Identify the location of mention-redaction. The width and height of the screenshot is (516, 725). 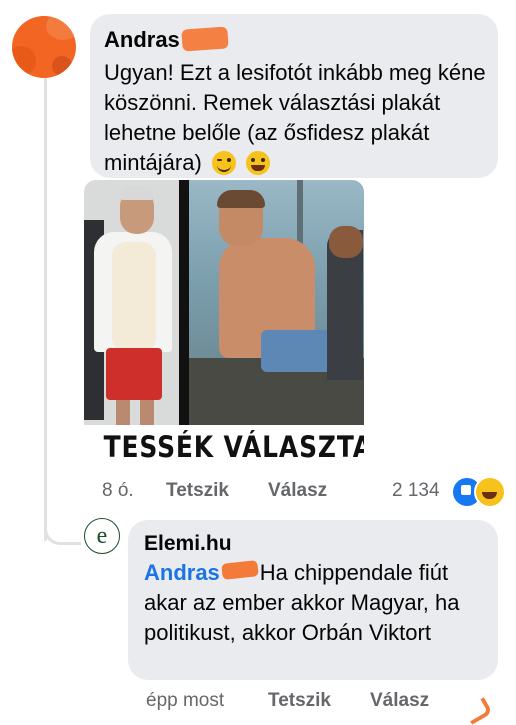
(240, 570).